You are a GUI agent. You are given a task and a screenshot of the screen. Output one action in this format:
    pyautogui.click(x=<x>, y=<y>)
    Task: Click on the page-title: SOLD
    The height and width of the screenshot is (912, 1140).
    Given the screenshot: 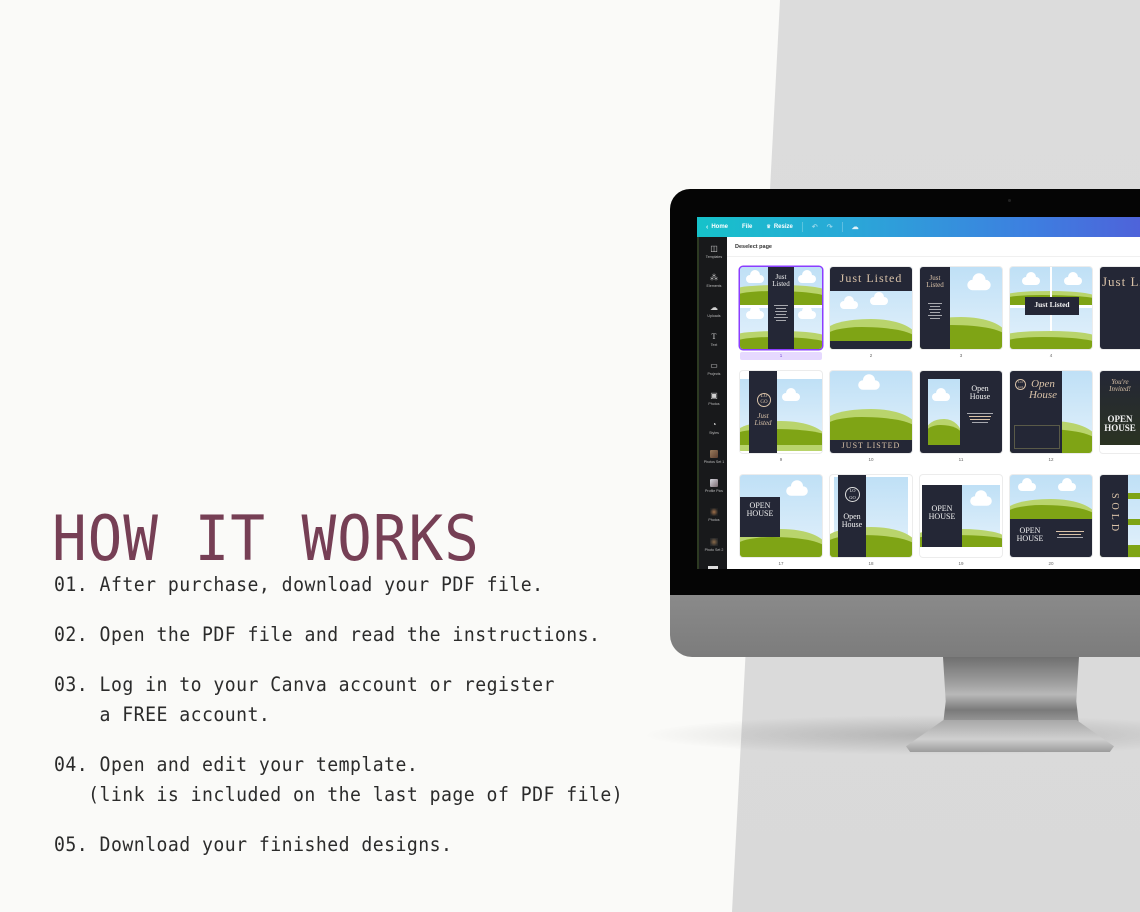 What is the action you would take?
    pyautogui.click(x=1114, y=514)
    